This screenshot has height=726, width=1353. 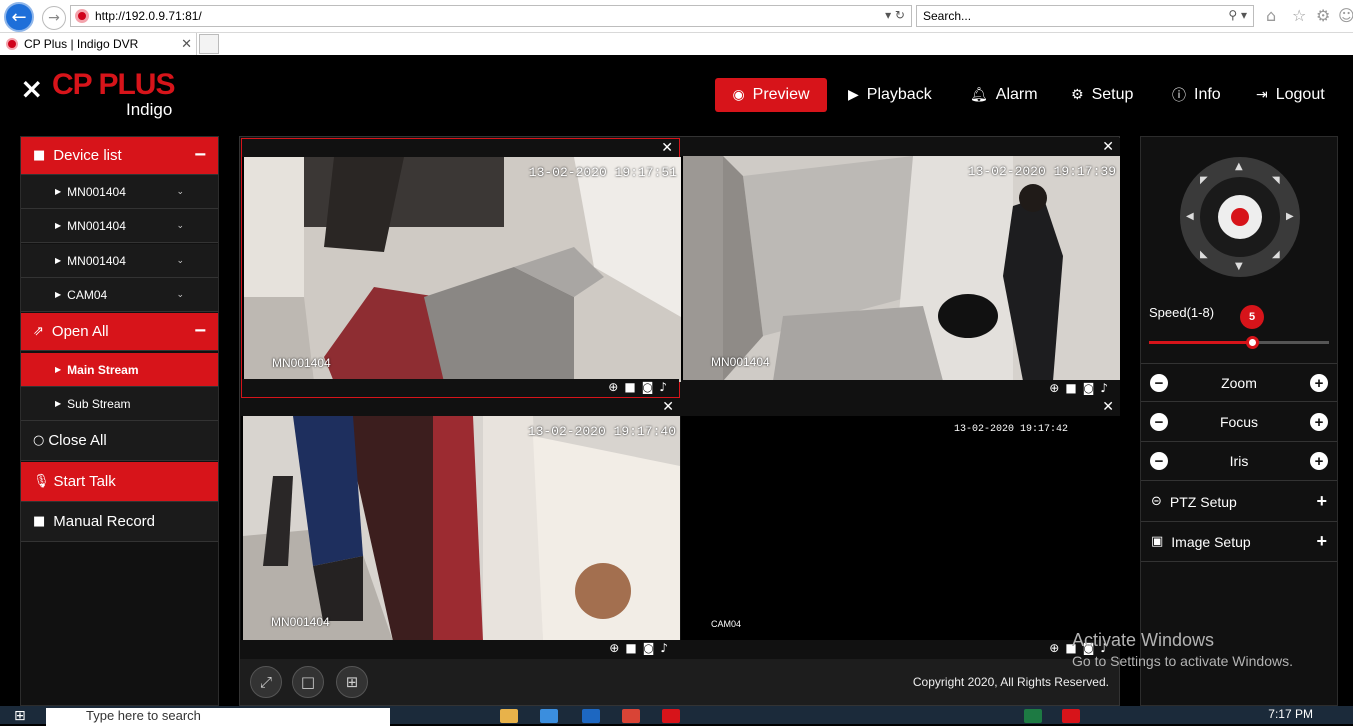 What do you see at coordinates (1290, 216) in the screenshot?
I see `right-arrow-icon: ▶` at bounding box center [1290, 216].